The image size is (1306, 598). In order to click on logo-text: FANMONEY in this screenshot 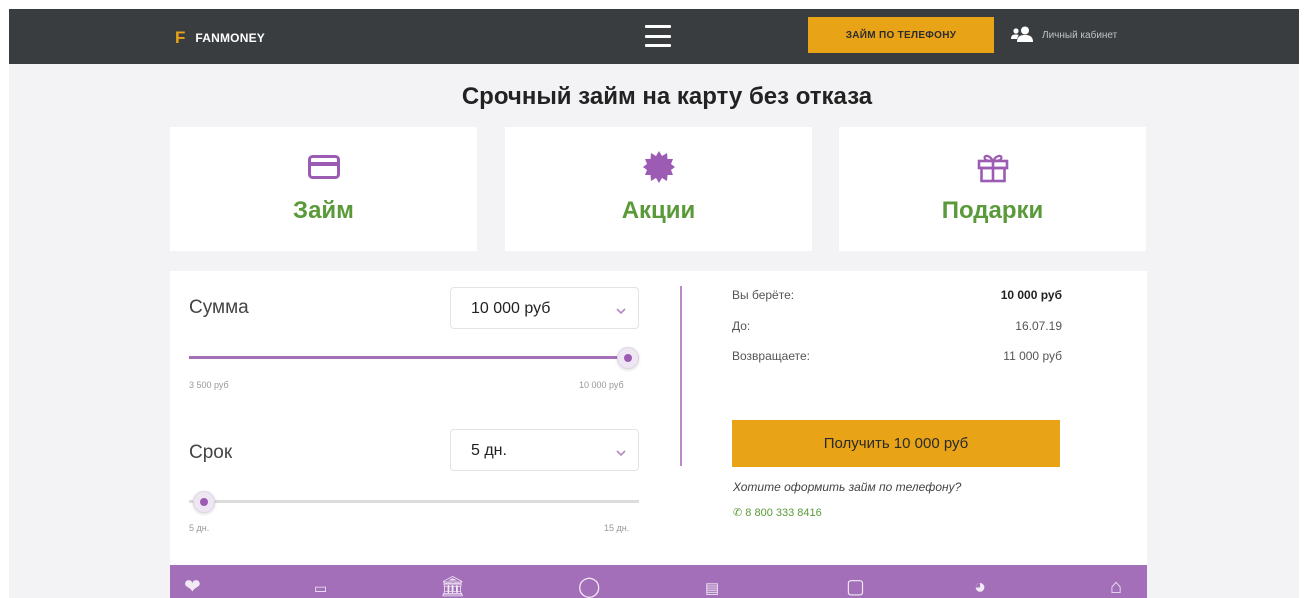, I will do `click(230, 38)`.